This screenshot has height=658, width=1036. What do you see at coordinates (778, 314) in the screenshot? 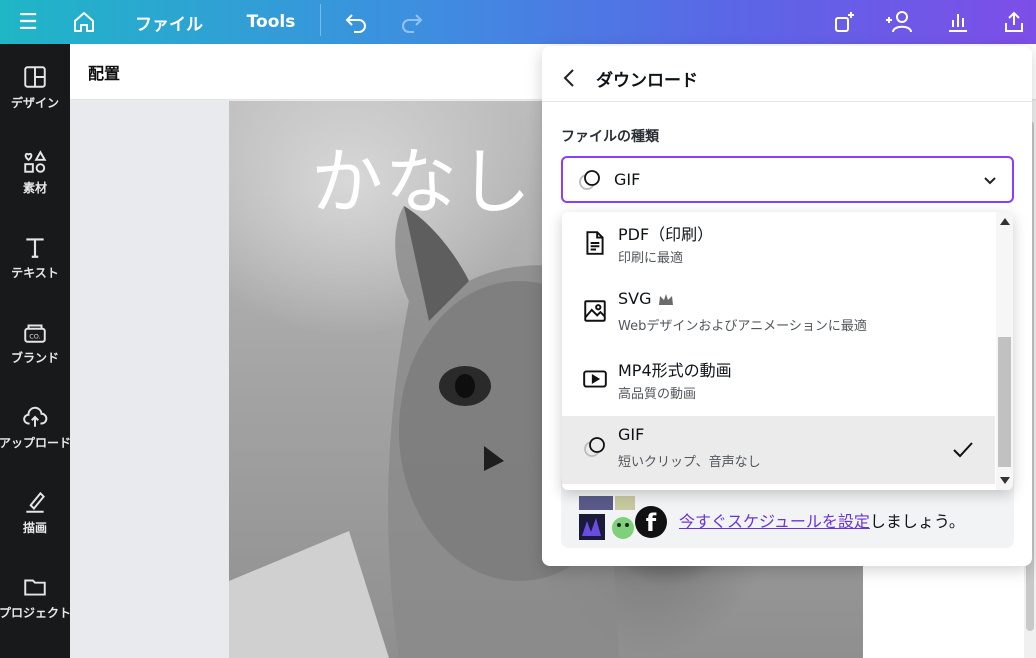
I see `option-svg: SVG Webデザインおよびアニメーションに最適` at bounding box center [778, 314].